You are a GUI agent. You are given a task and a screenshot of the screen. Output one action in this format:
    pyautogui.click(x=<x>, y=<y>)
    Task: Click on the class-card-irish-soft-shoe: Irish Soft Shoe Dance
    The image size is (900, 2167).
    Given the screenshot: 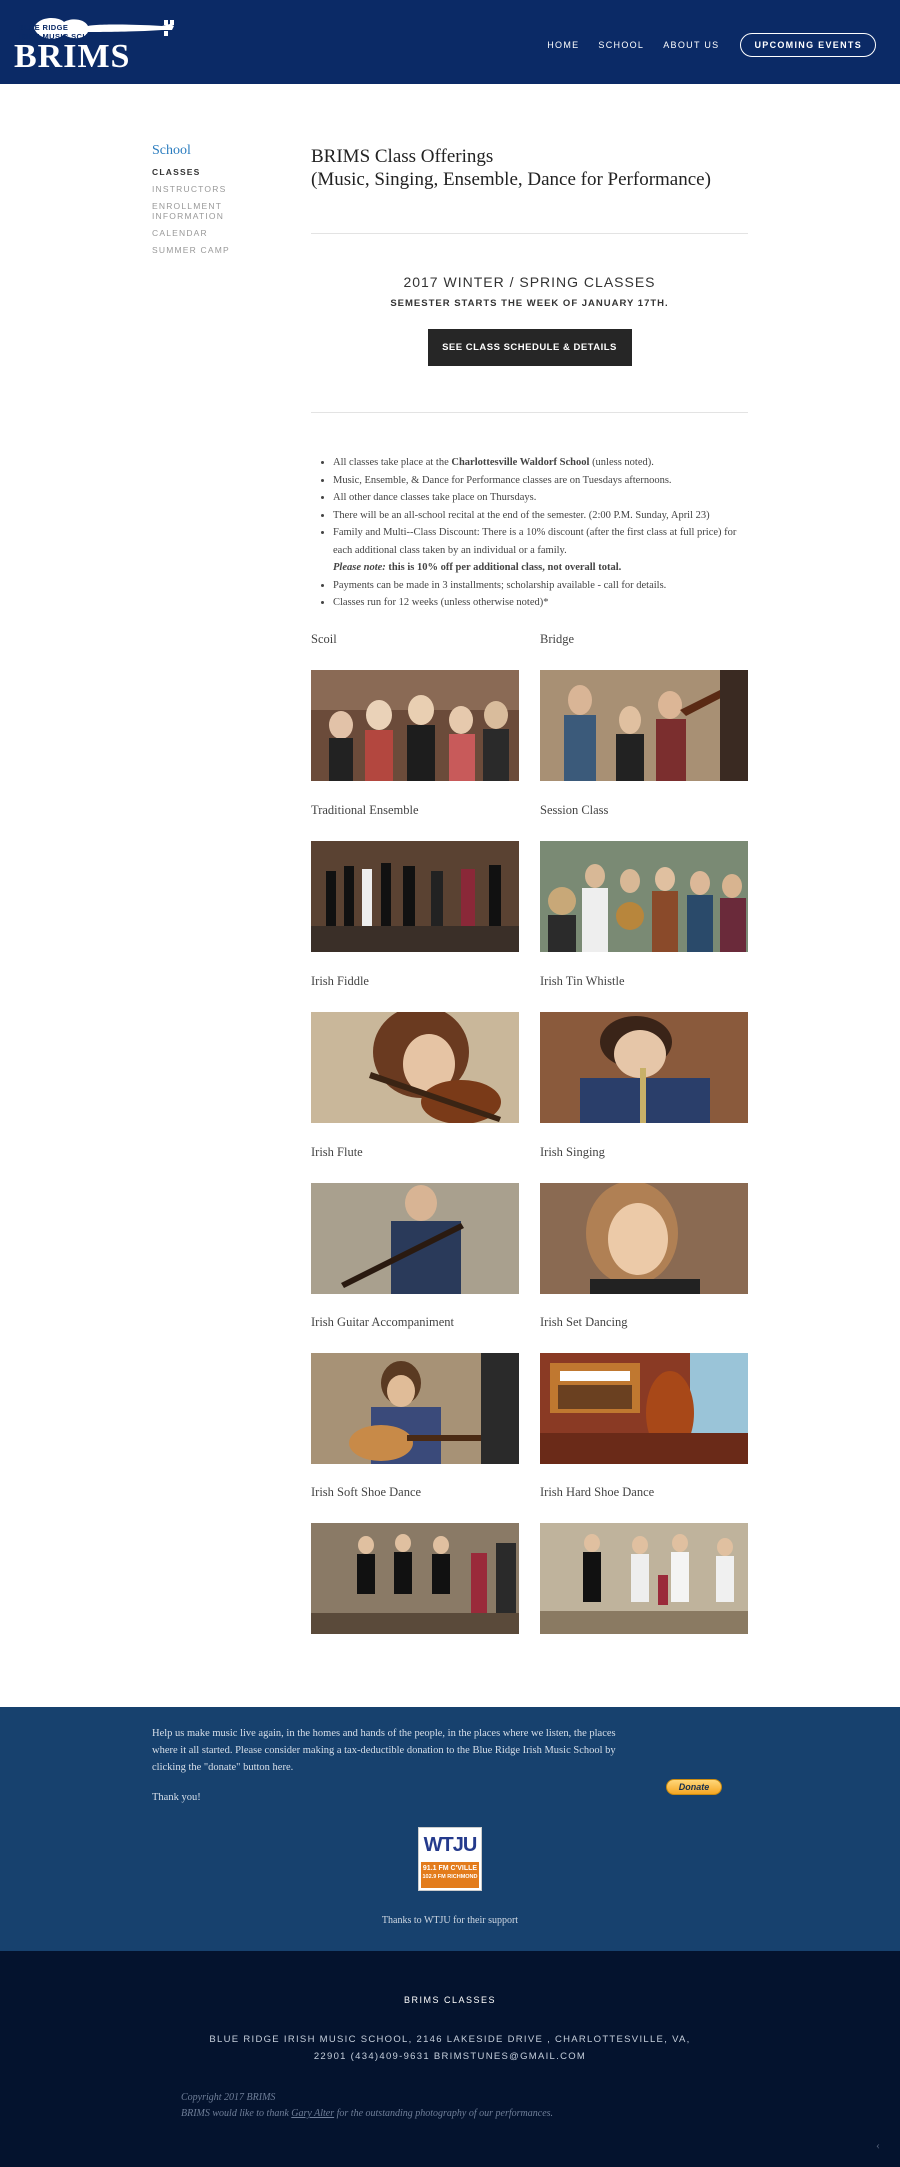 What is the action you would take?
    pyautogui.click(x=415, y=1559)
    